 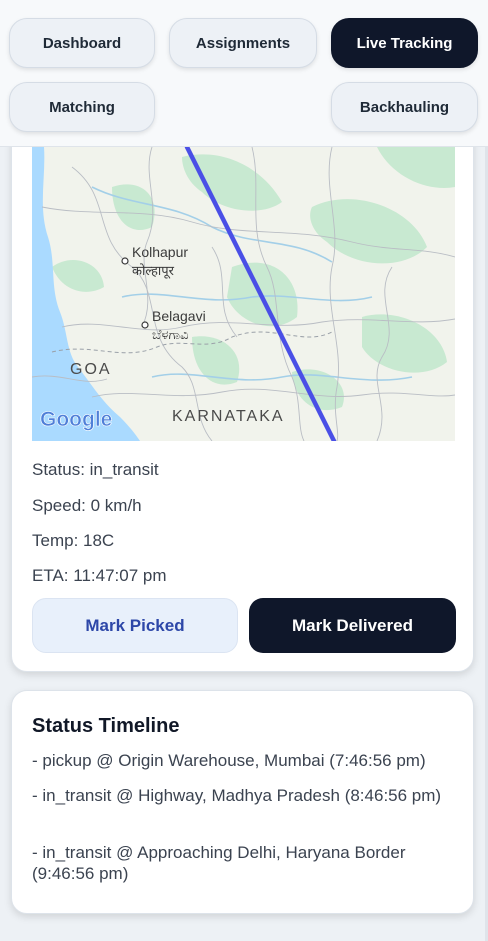 What do you see at coordinates (73, 540) in the screenshot?
I see `temperature-text: Temp: 18C` at bounding box center [73, 540].